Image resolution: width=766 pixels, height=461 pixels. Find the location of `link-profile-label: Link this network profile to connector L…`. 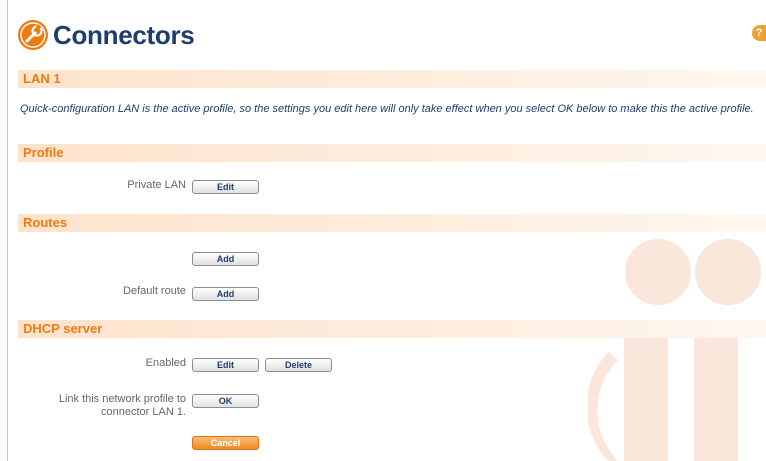

link-profile-label: Link this network profile to connector L… is located at coordinates (103, 406).